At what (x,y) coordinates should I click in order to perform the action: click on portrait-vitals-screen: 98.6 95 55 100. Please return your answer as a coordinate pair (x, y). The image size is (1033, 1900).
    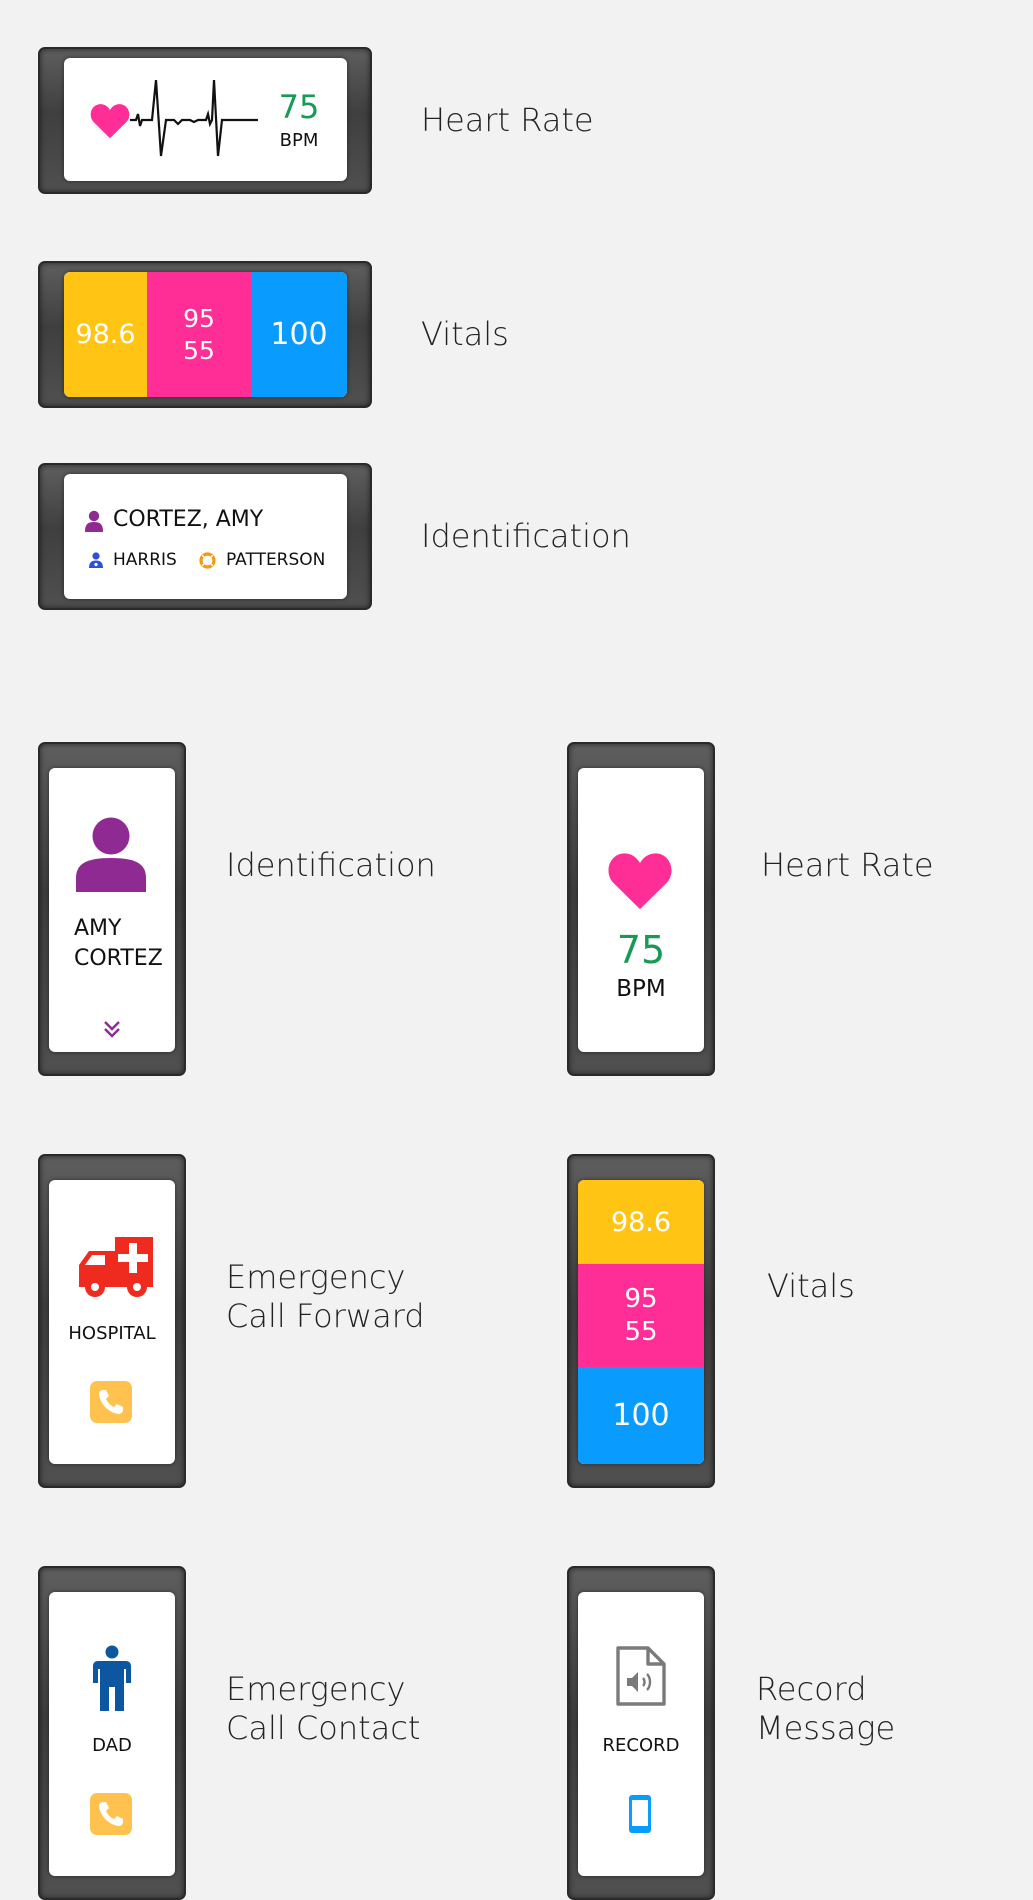
    Looking at the image, I should click on (641, 1322).